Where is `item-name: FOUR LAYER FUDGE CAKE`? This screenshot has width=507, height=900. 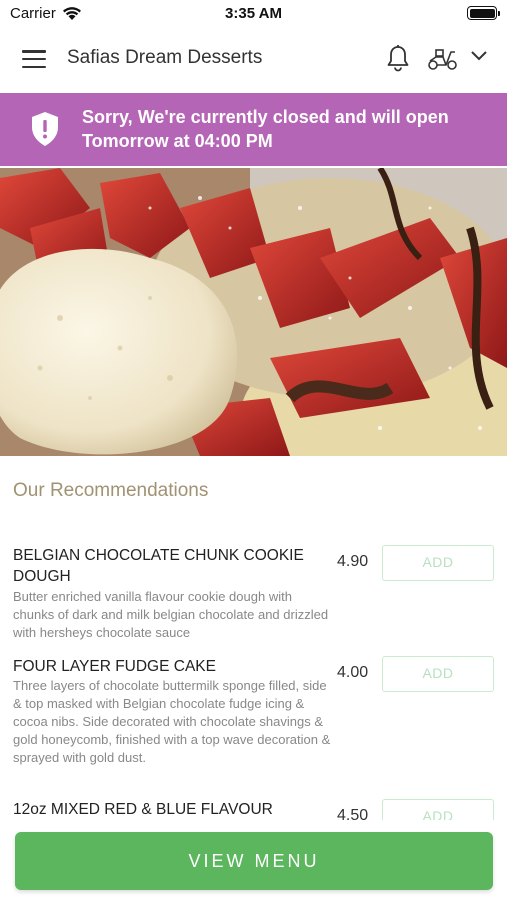 item-name: FOUR LAYER FUDGE CAKE is located at coordinates (114, 666).